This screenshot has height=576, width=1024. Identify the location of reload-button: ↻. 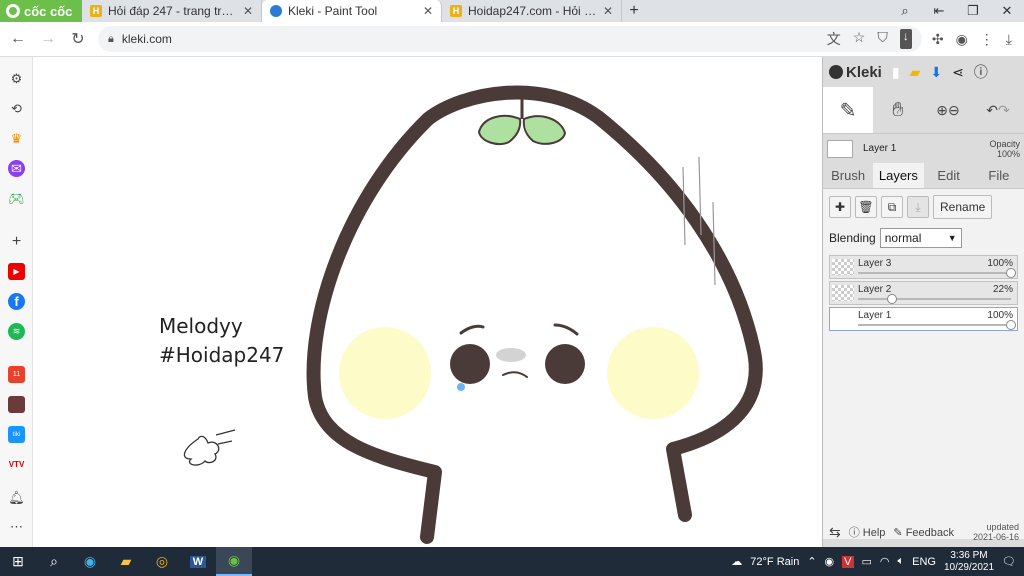
(78, 39).